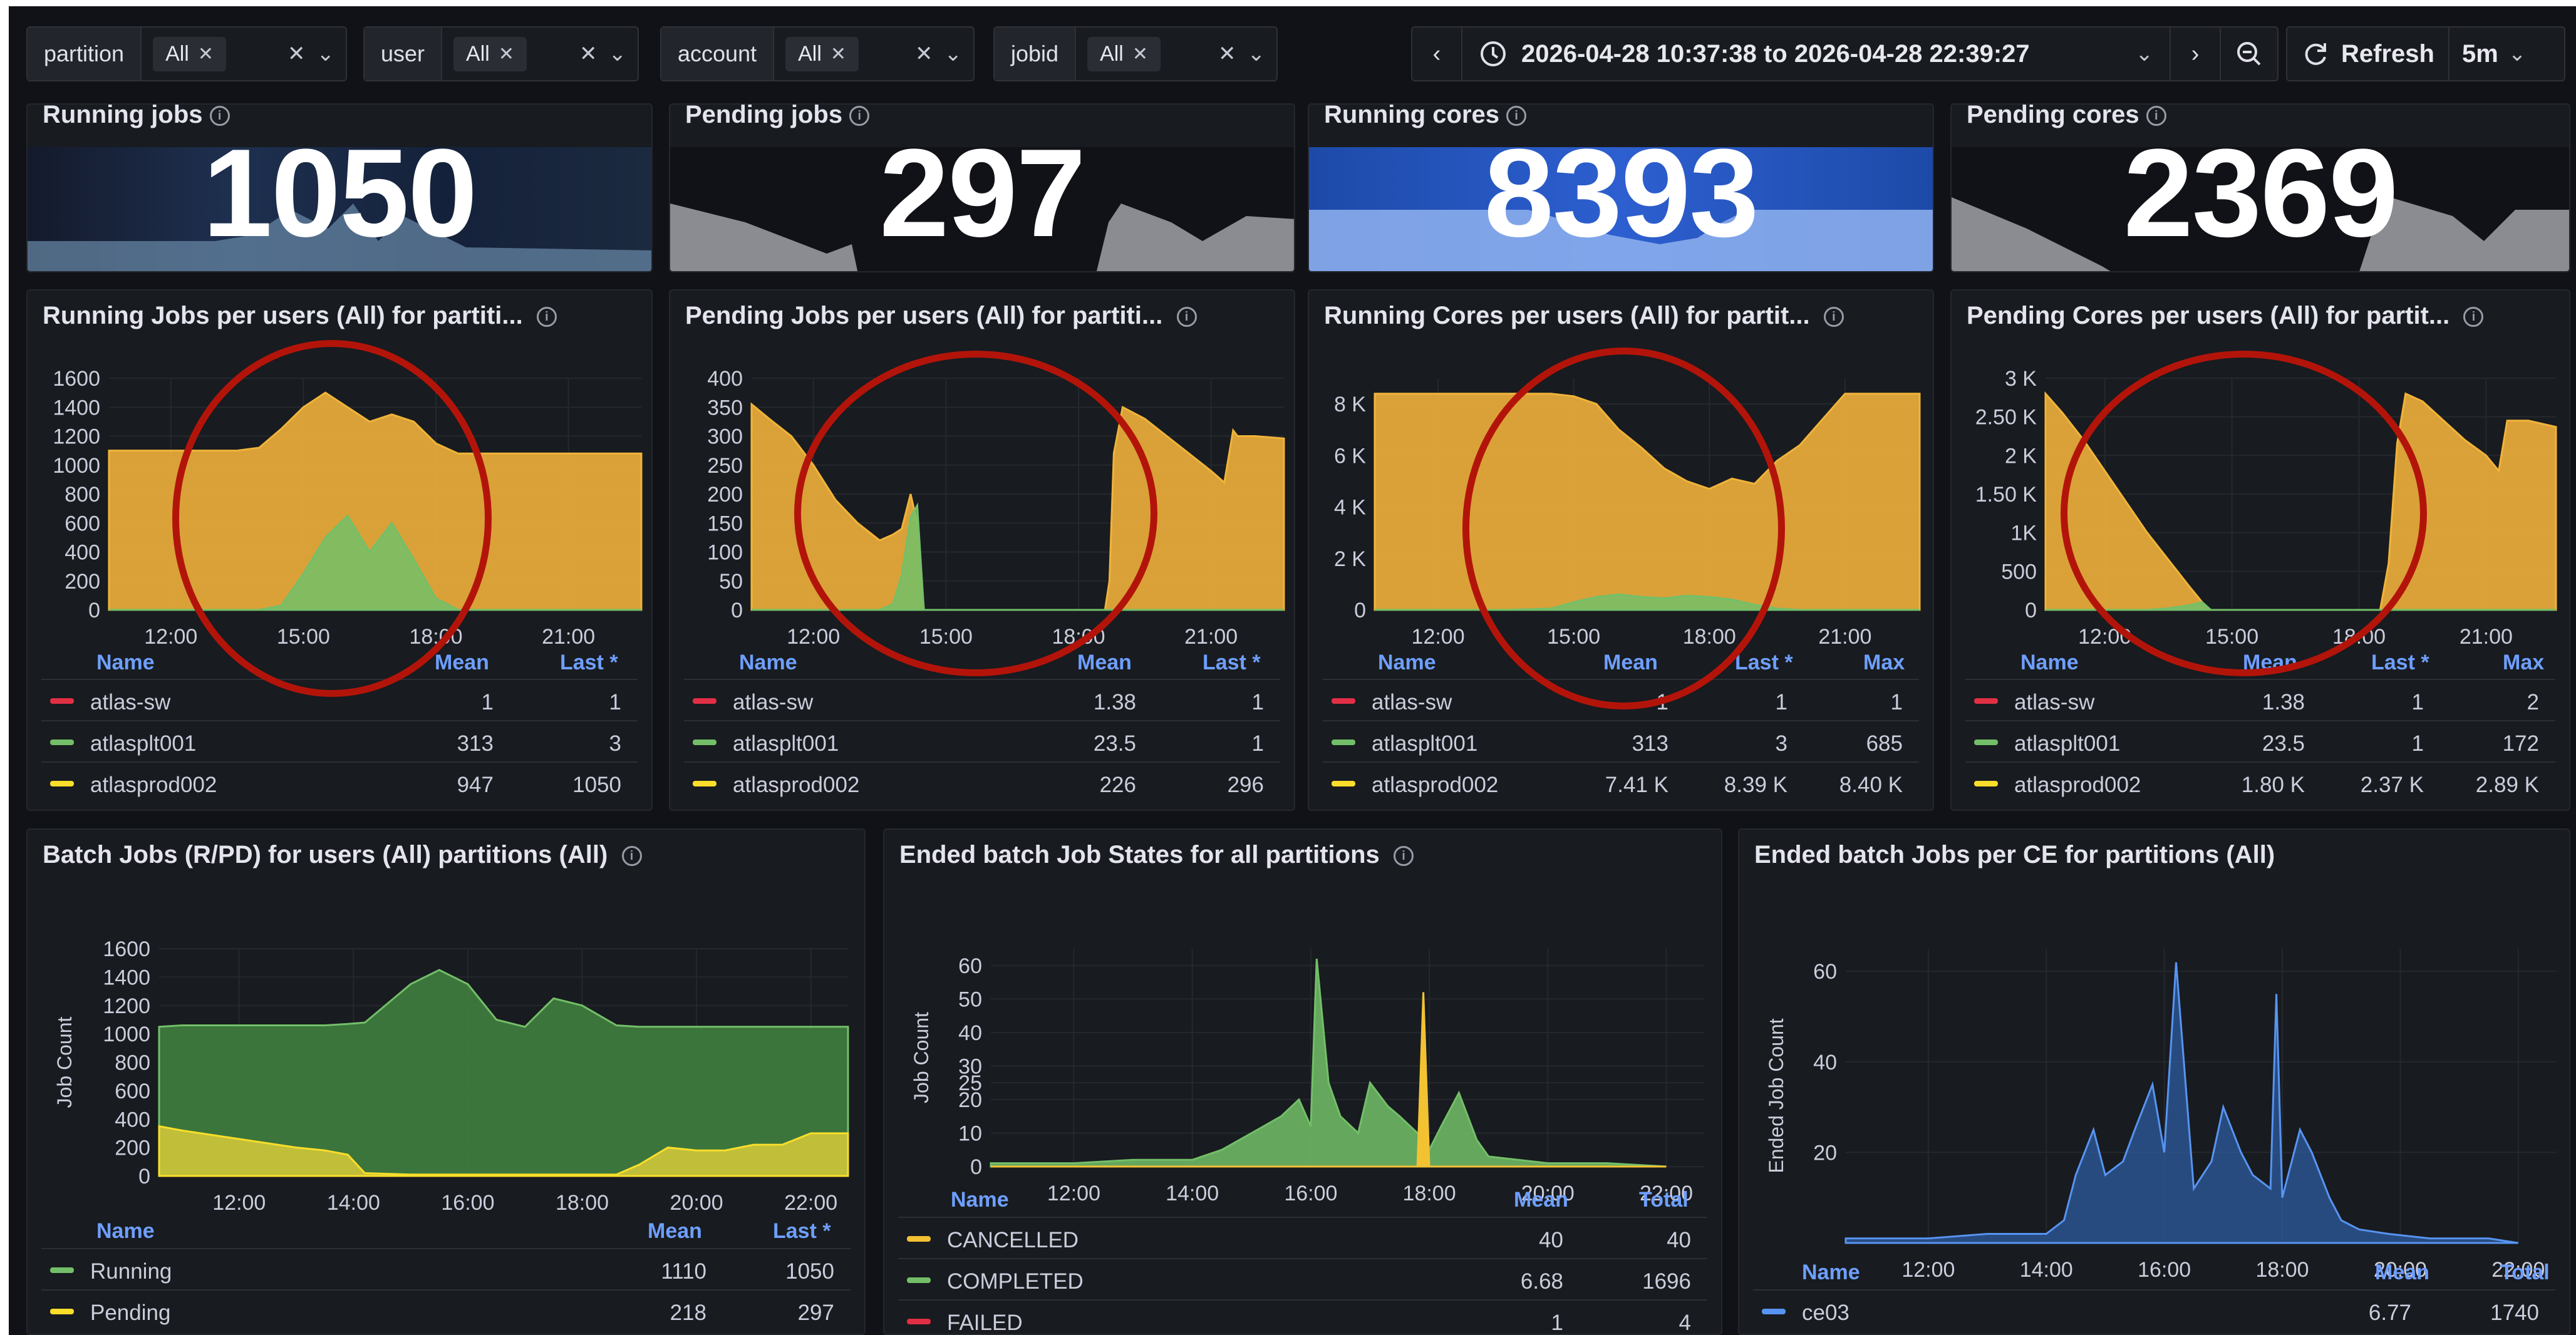 This screenshot has height=1335, width=2576. Describe the element at coordinates (1437, 54) in the screenshot. I see `time-back-button: ‹` at that location.